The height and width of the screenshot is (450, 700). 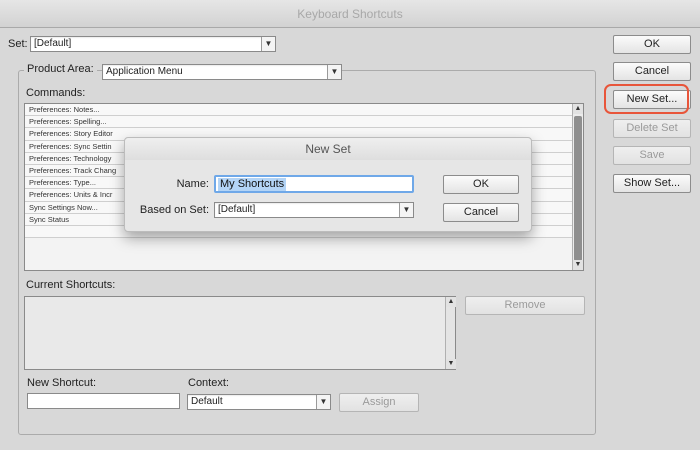 I want to click on new-set-cancel-button: Cancel, so click(x=481, y=212).